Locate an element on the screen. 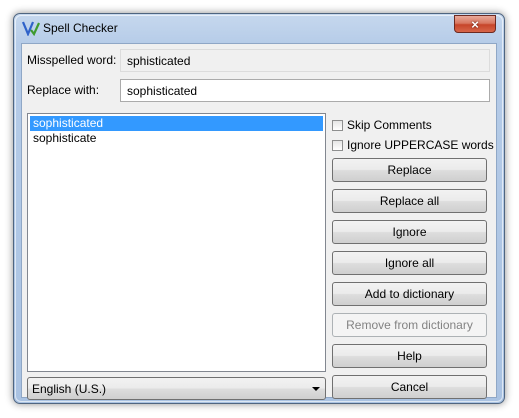  remove-from-dictionary-button: Remove from dictionary is located at coordinates (409, 325).